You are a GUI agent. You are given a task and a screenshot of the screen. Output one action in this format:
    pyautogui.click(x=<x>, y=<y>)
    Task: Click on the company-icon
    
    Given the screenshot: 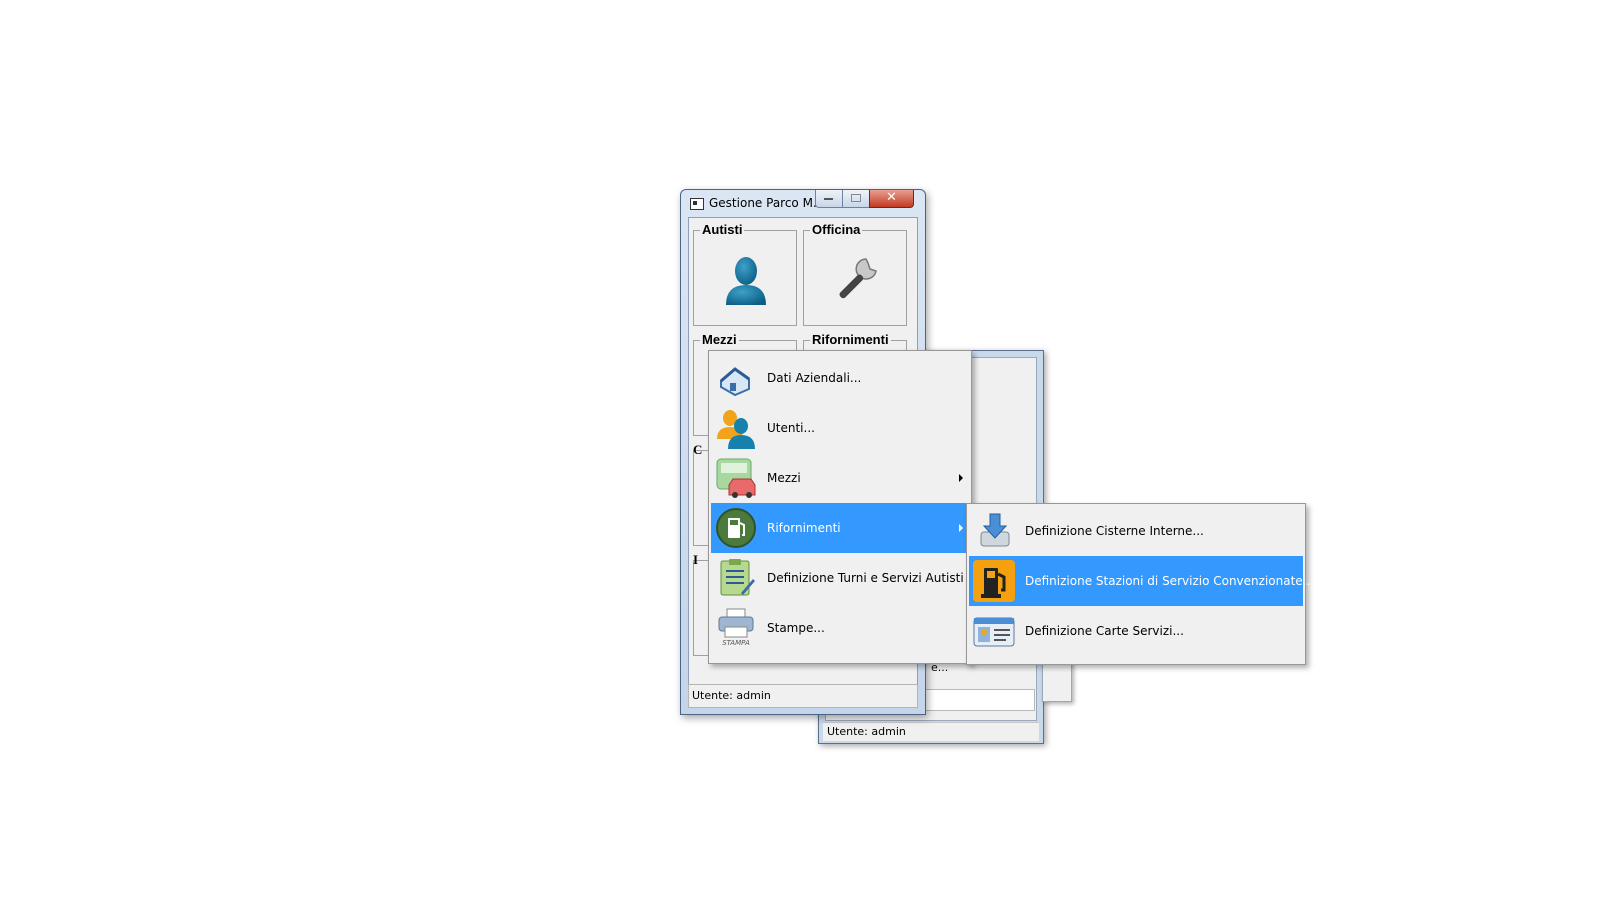 What is the action you would take?
    pyautogui.click(x=735, y=382)
    